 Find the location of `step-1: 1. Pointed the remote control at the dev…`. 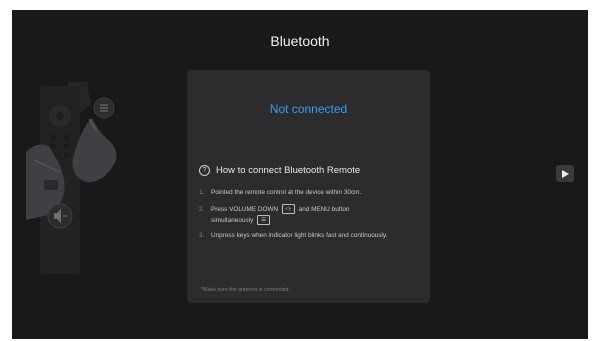

step-1: 1. Pointed the remote control at the dev… is located at coordinates (311, 192).